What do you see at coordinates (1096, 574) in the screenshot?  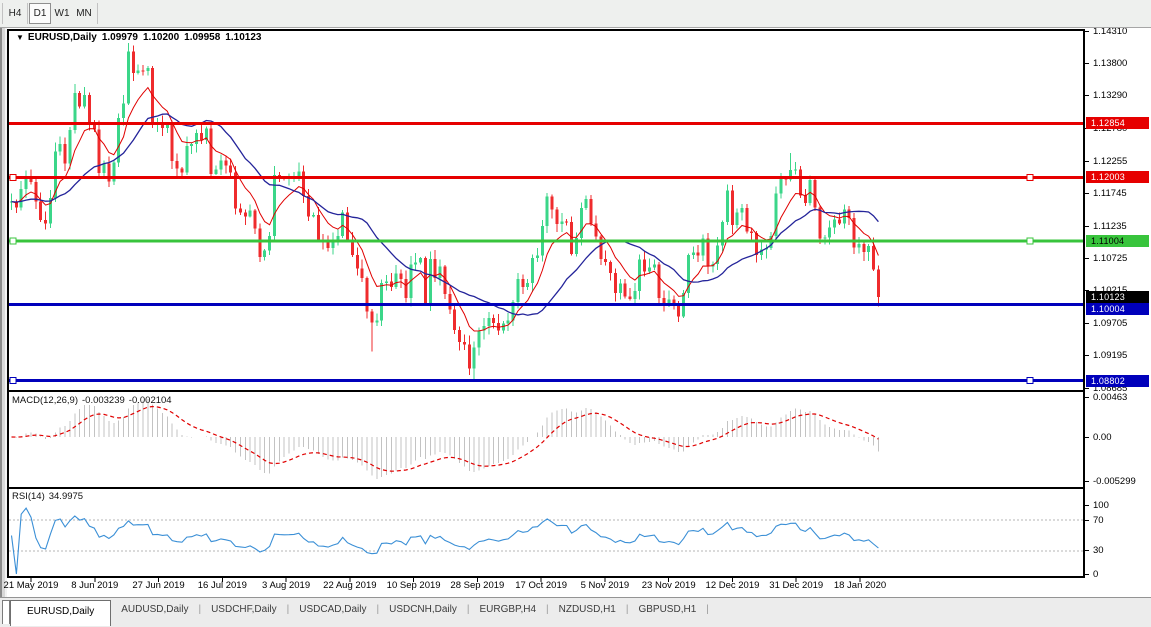 I see `rsi-tick: 0` at bounding box center [1096, 574].